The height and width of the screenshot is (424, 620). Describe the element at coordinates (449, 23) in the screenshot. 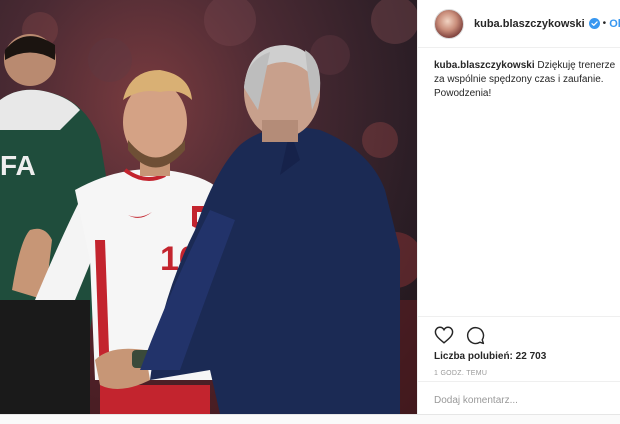

I see `avatar` at that location.